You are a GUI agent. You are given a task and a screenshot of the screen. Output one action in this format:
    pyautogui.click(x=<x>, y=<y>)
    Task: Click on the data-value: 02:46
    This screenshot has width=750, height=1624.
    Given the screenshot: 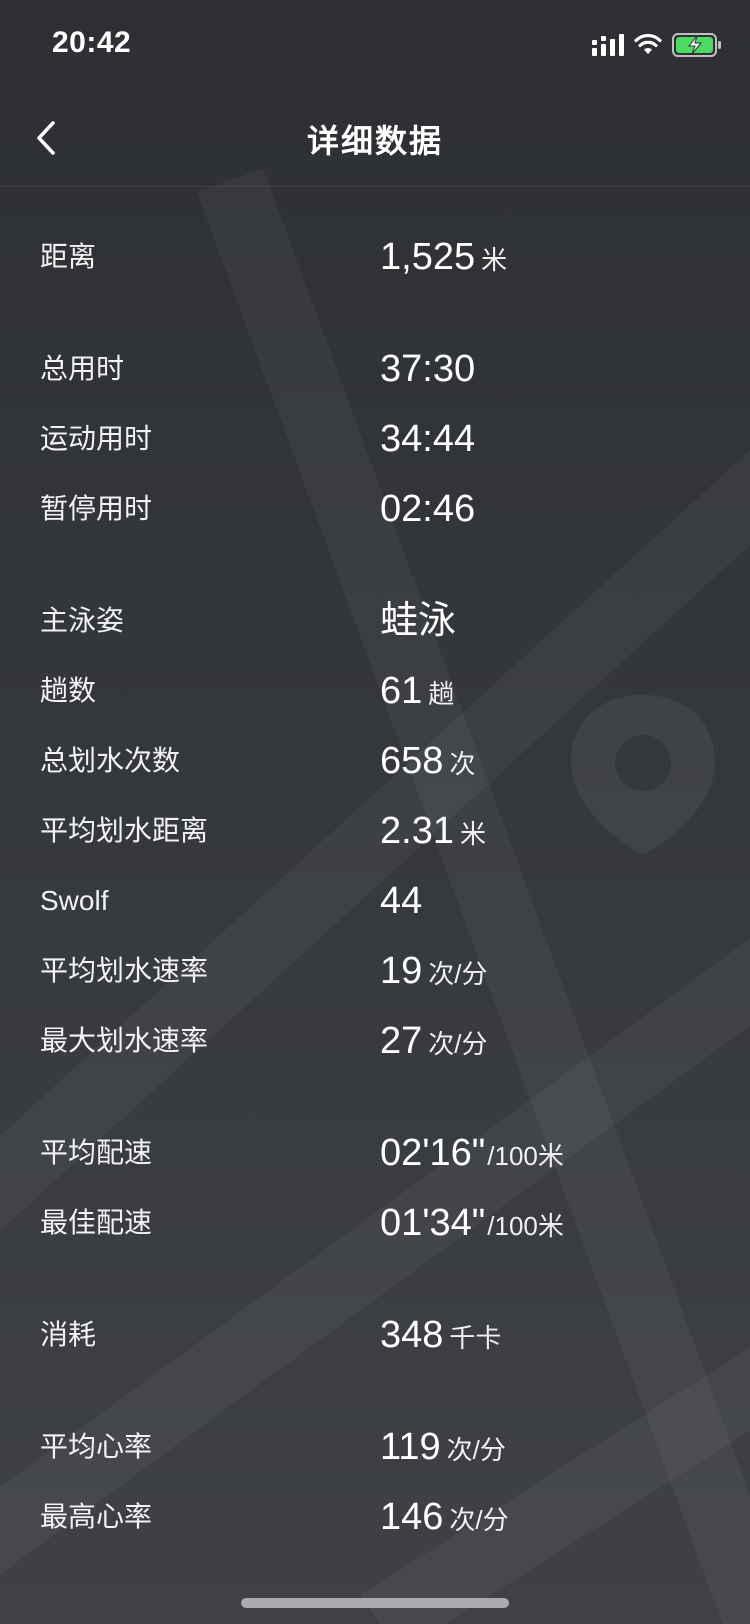 What is the action you would take?
    pyautogui.click(x=427, y=509)
    